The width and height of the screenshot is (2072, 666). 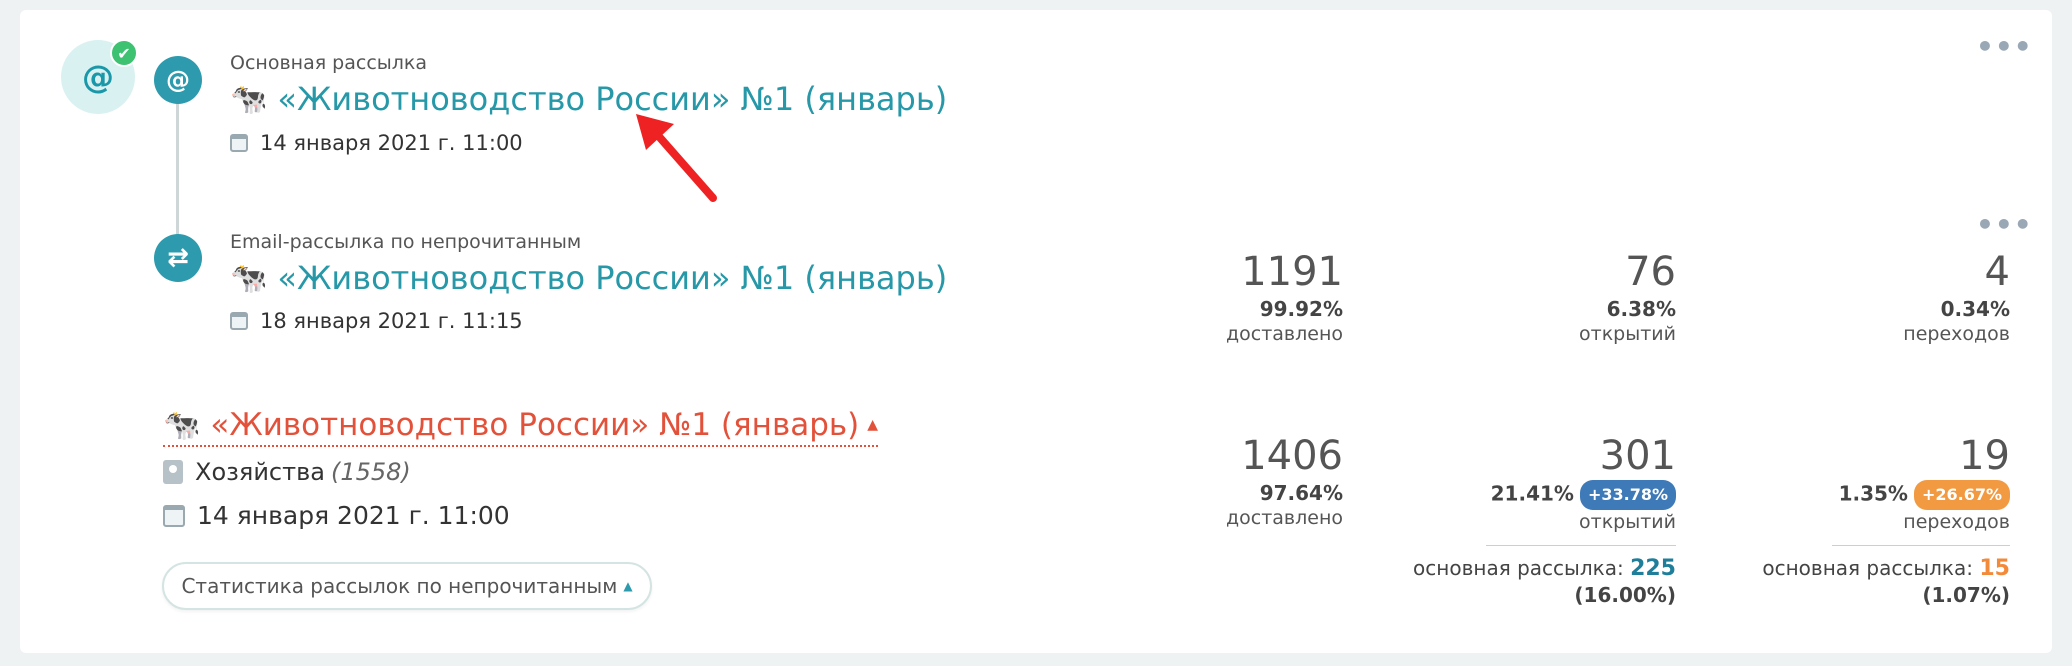 I want to click on campaign-title-toggle: 🐄 «Животноводство России» №1 (январь) ▲, so click(x=521, y=427).